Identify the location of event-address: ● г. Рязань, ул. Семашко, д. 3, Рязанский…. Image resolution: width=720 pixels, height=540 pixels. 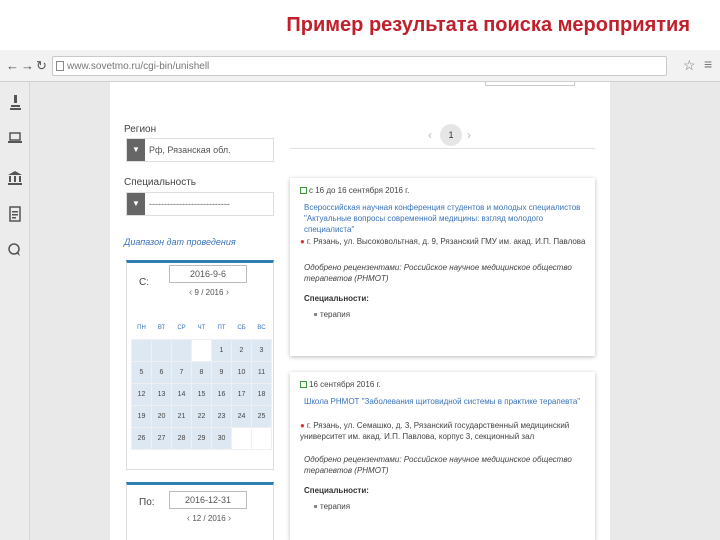
(445, 431).